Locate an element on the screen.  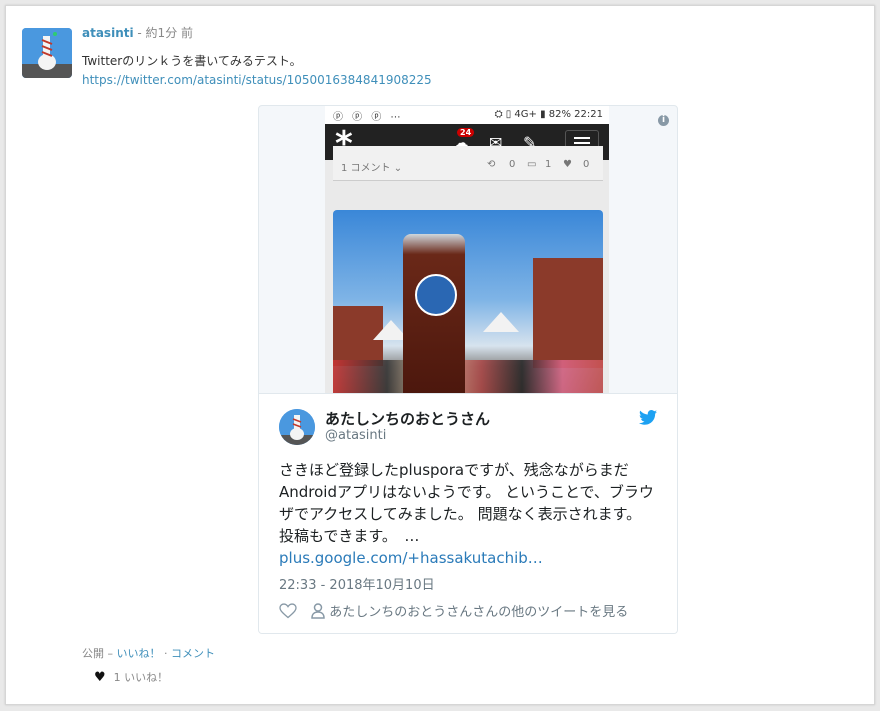
info-icon: i is located at coordinates (663, 120).